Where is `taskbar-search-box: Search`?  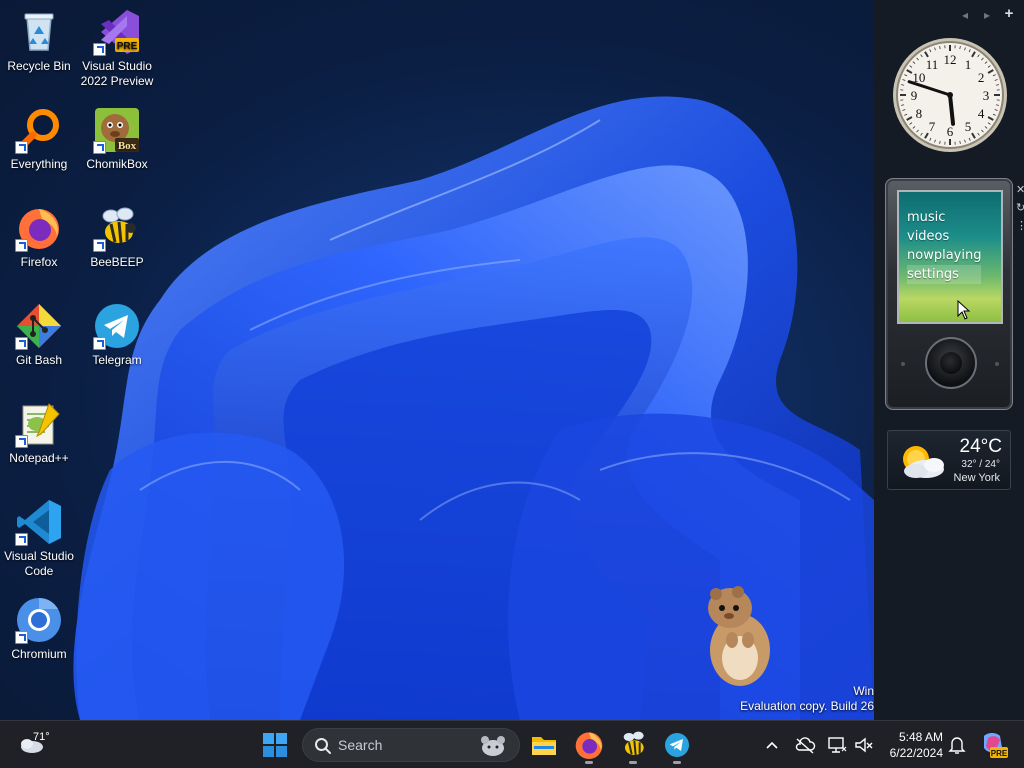 taskbar-search-box: Search is located at coordinates (411, 745).